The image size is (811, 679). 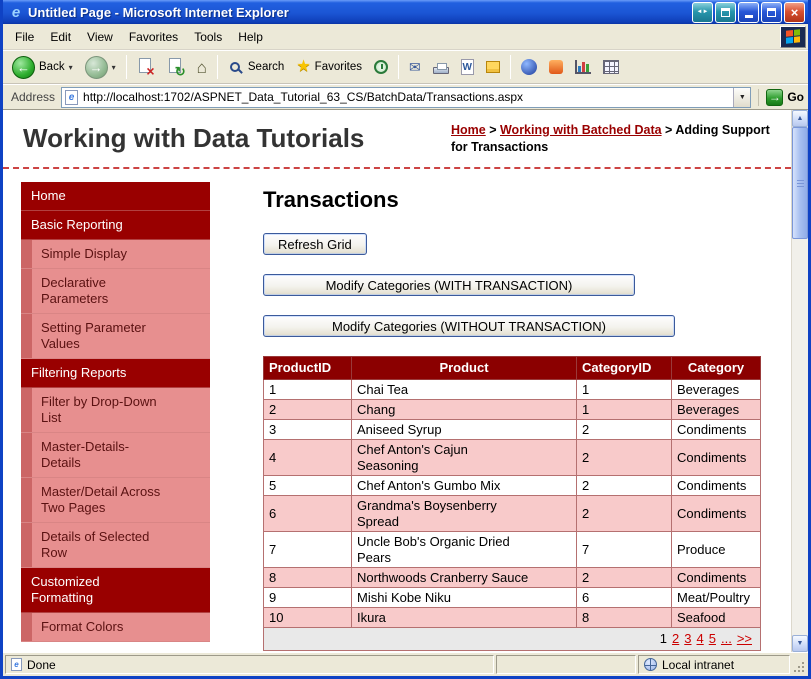 What do you see at coordinates (338, 67) in the screenshot?
I see `favorites-label: Favorites` at bounding box center [338, 67].